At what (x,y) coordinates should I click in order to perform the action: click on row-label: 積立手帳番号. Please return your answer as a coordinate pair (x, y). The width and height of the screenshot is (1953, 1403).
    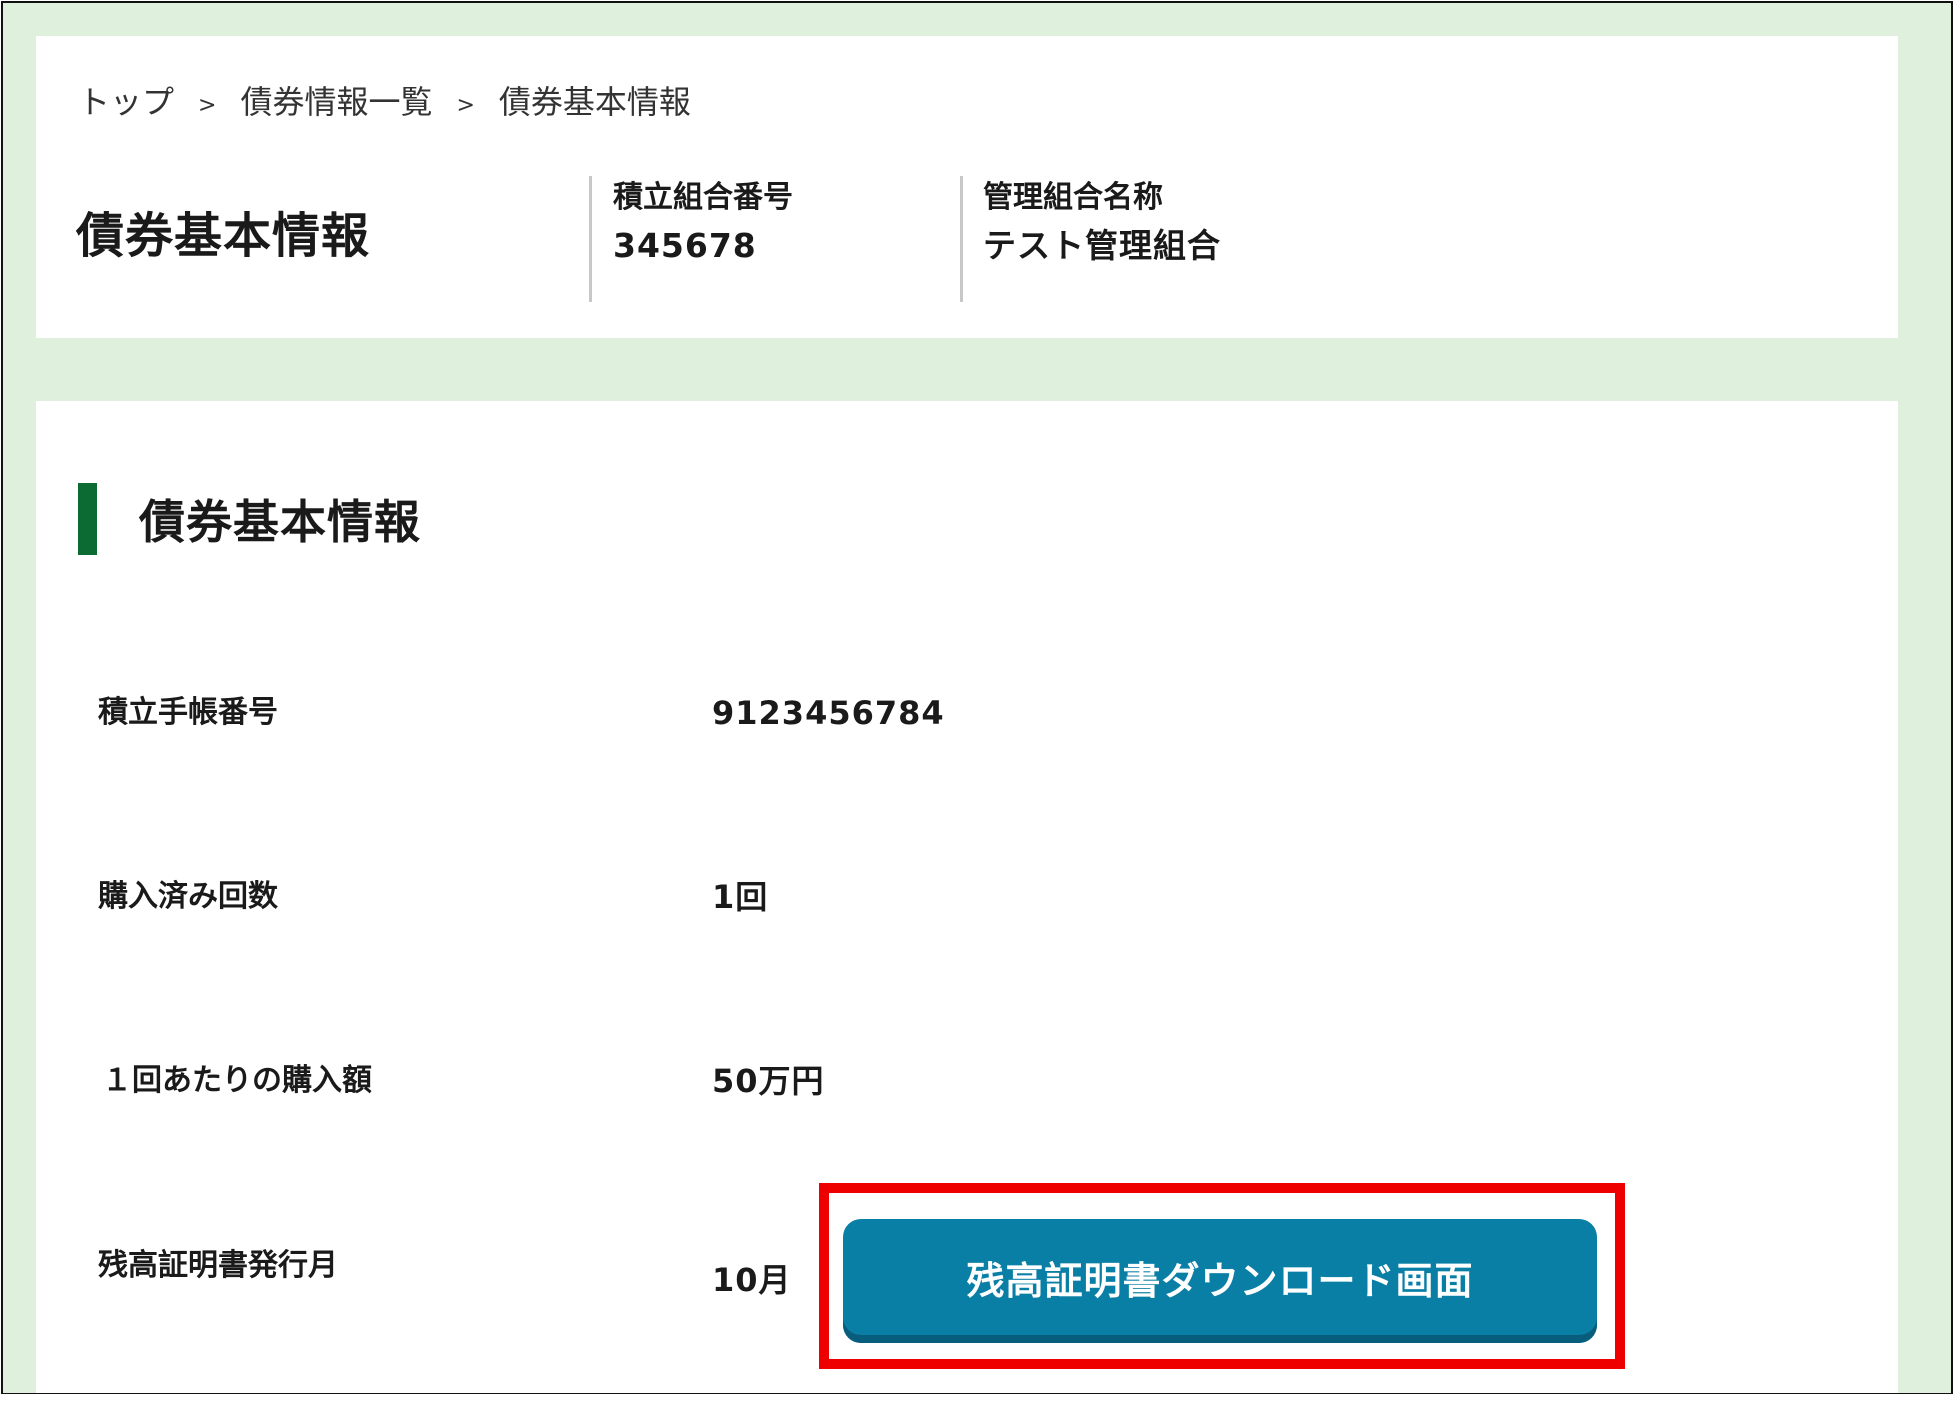
    Looking at the image, I should click on (188, 712).